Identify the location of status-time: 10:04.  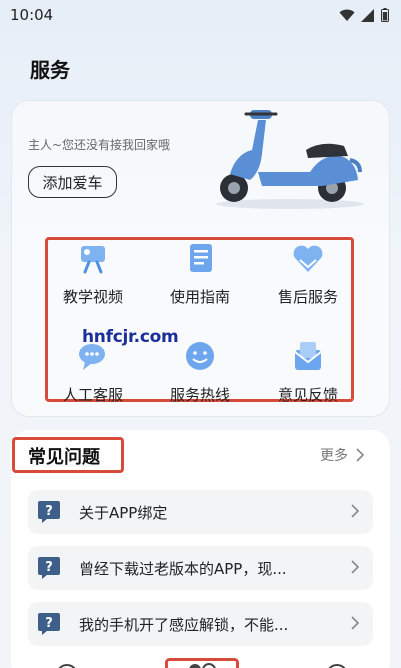
(32, 15).